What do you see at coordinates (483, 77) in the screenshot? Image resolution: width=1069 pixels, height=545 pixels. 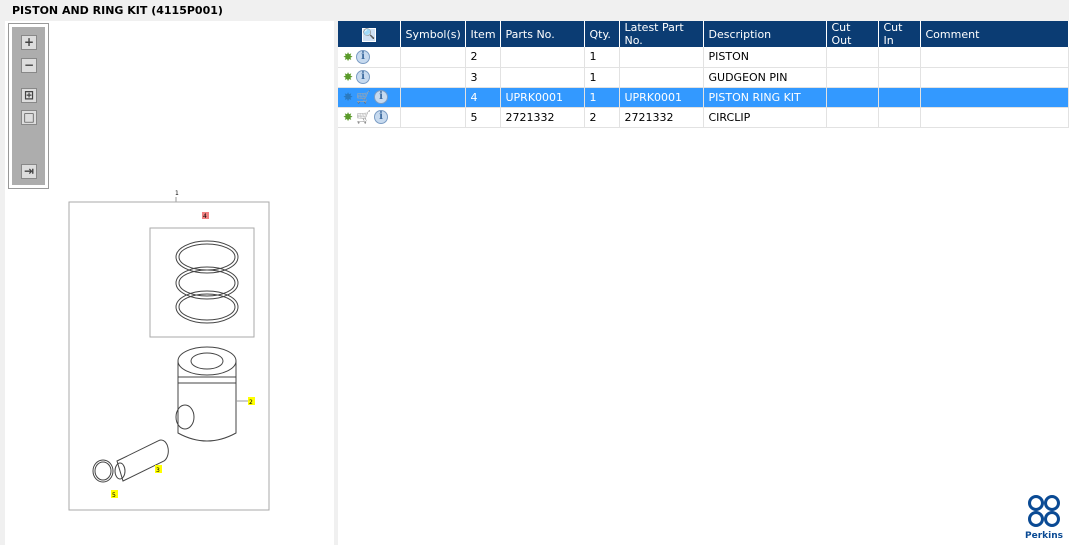 I see `cell-item: 3` at bounding box center [483, 77].